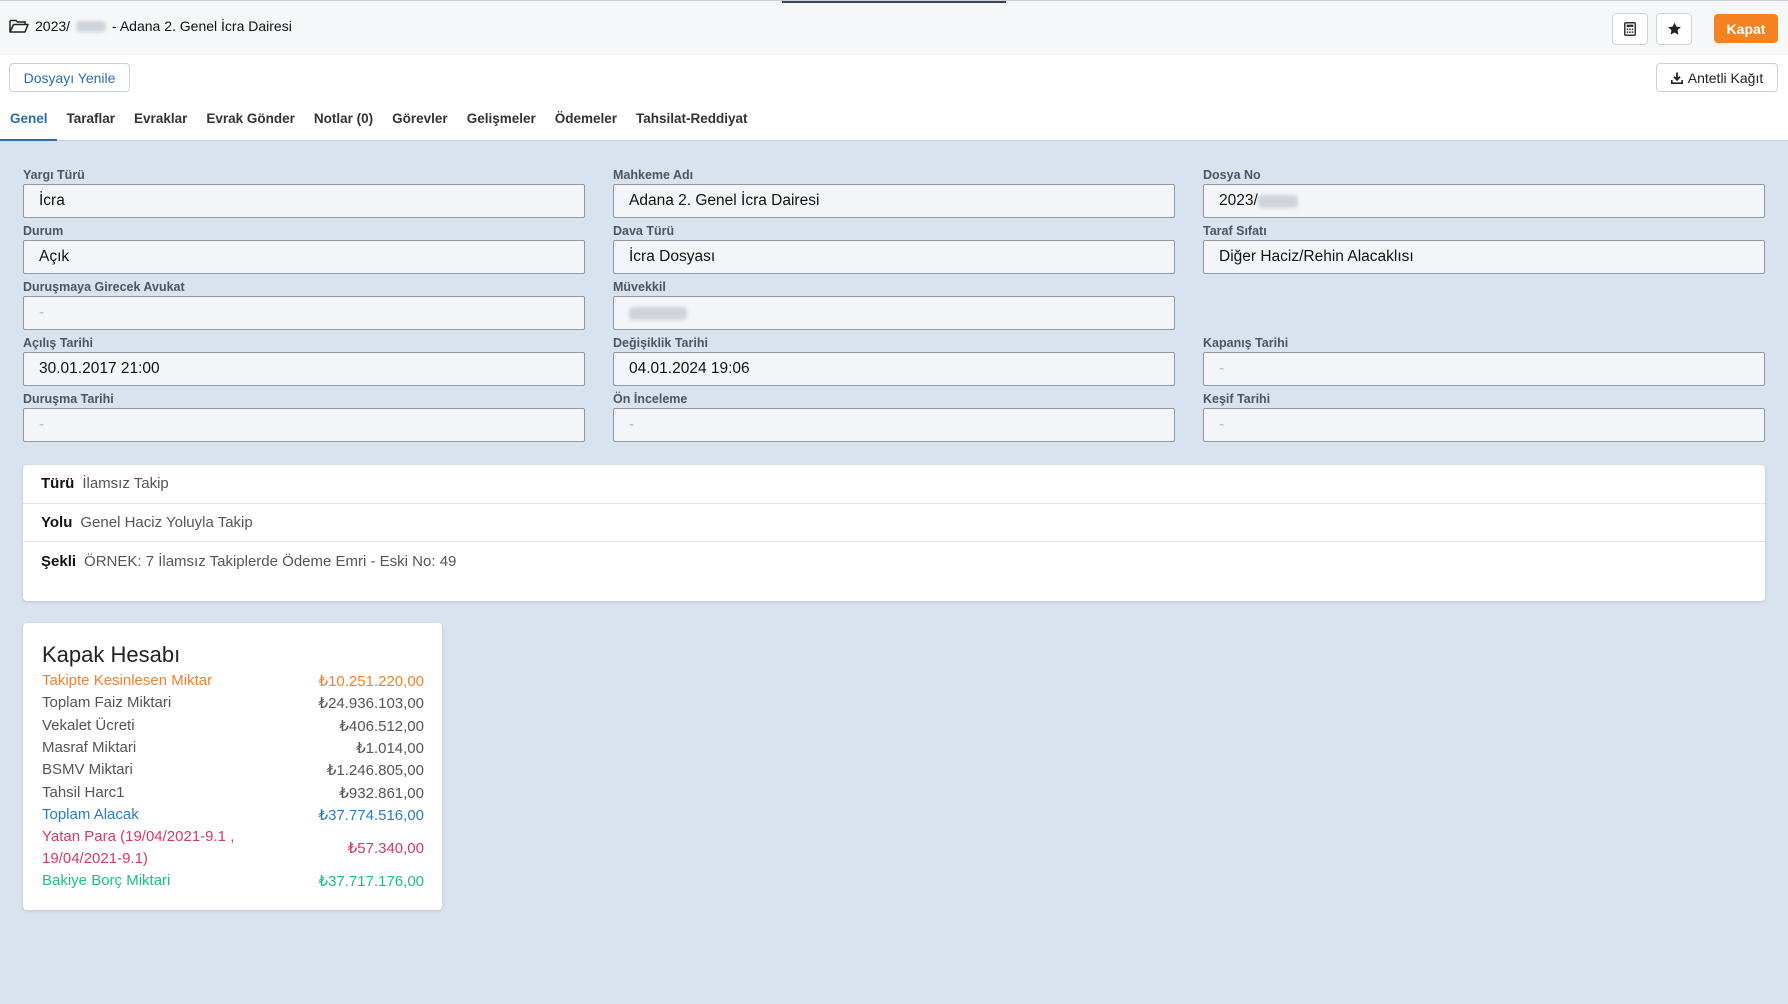  Describe the element at coordinates (233, 748) in the screenshot. I see `cover-row: Masraf Miktari ₺1.014,00` at that location.